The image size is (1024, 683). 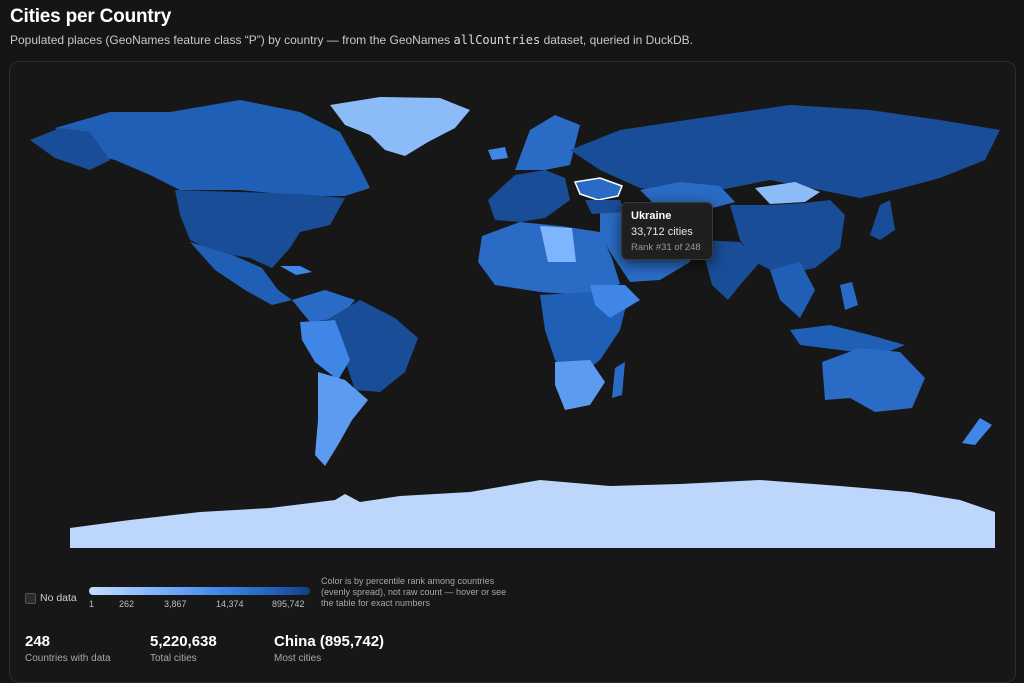 What do you see at coordinates (977, 431) in the screenshot?
I see `country-new-zealand` at bounding box center [977, 431].